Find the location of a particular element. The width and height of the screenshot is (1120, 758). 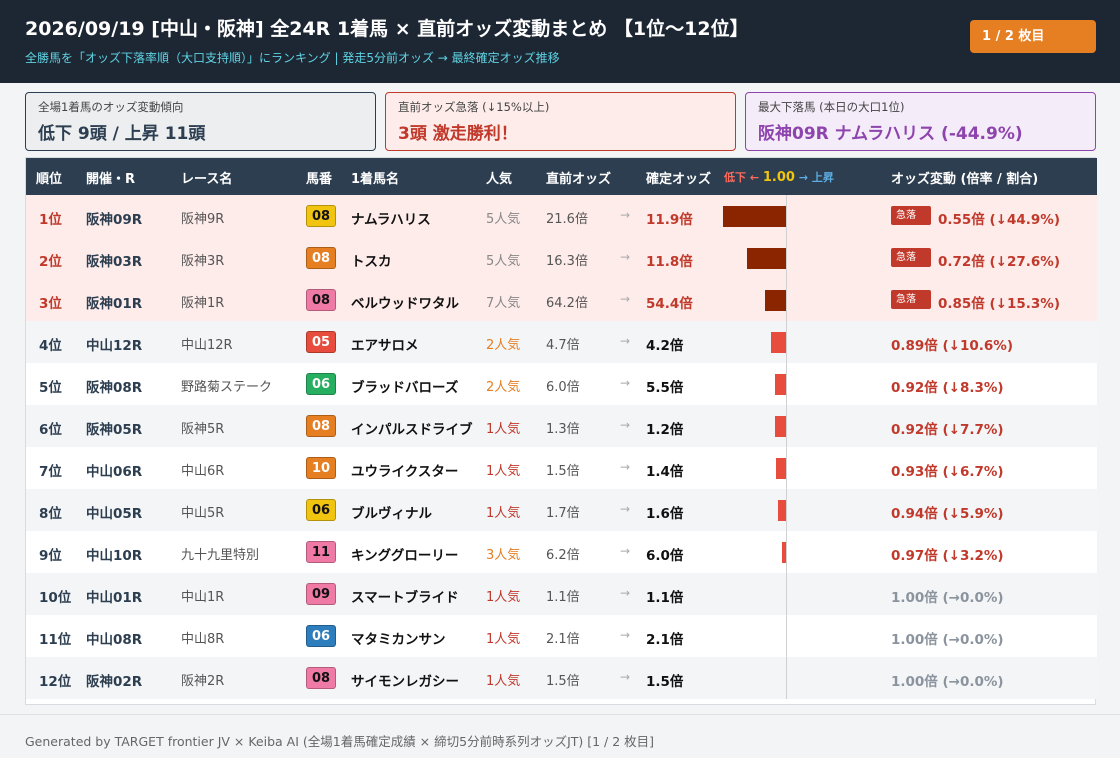

rank-cell: 4位 is located at coordinates (50, 346).